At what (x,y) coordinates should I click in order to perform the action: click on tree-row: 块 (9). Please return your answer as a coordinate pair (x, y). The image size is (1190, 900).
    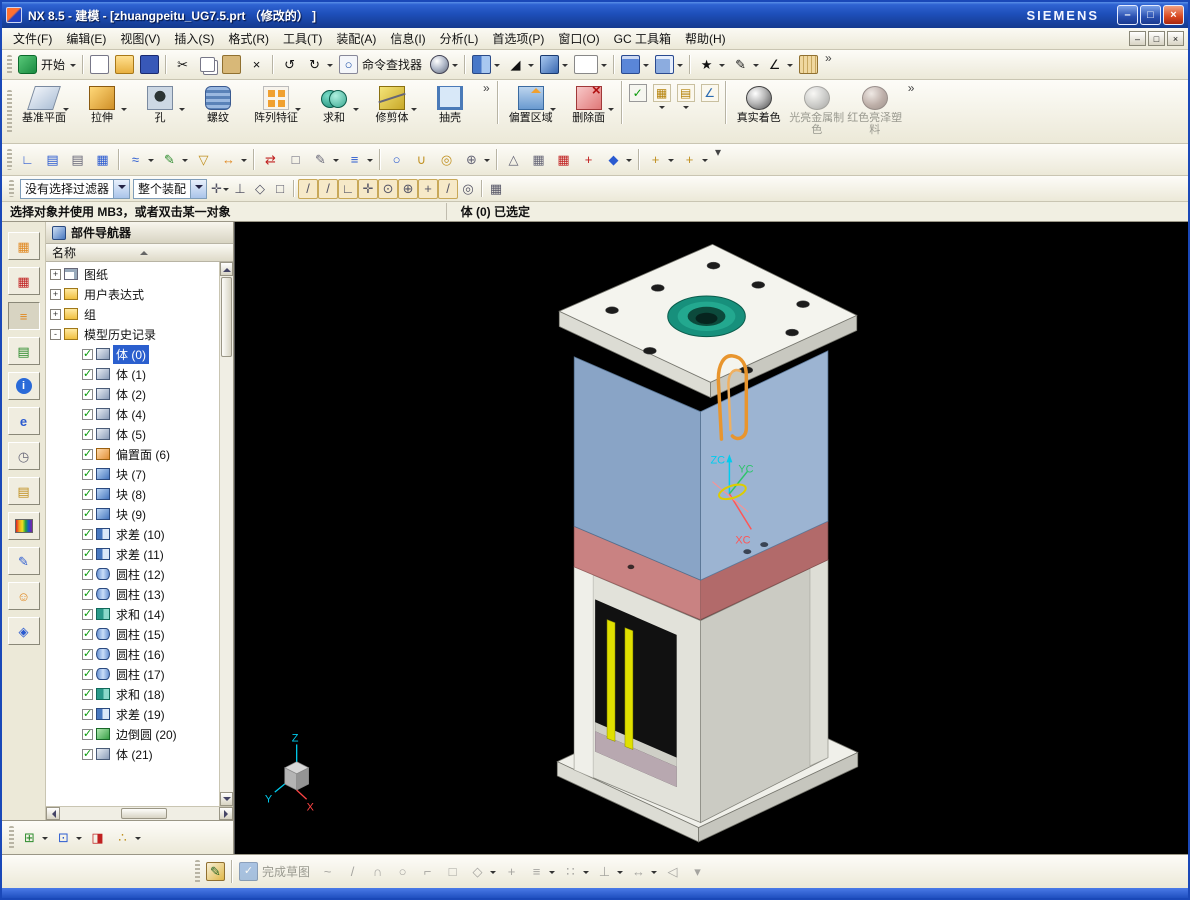
    Looking at the image, I should click on (132, 514).